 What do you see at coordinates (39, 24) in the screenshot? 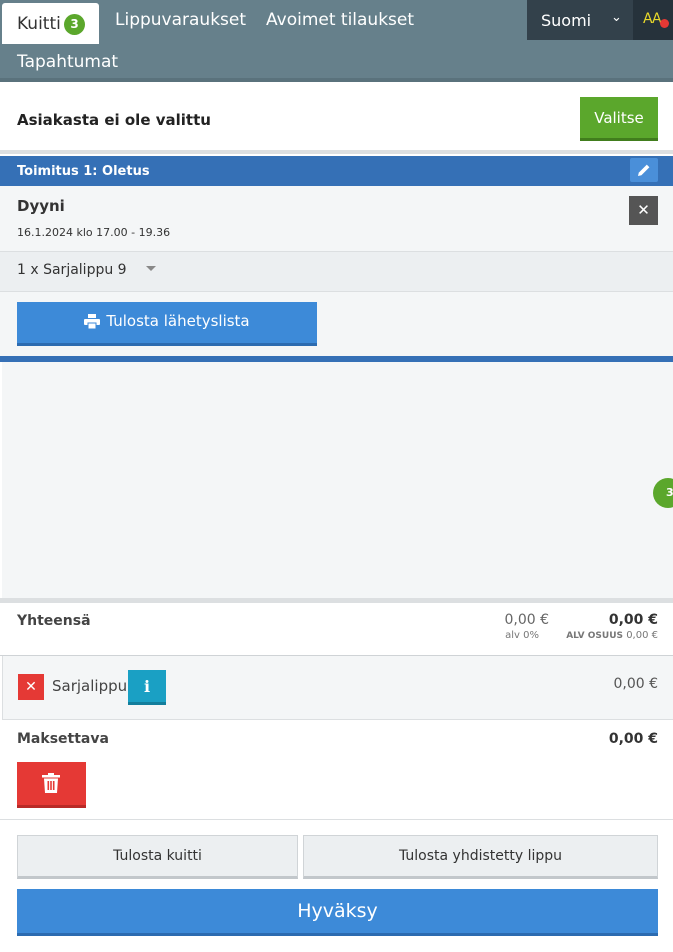
I see `tab-kuitti-label: Kuitti` at bounding box center [39, 24].